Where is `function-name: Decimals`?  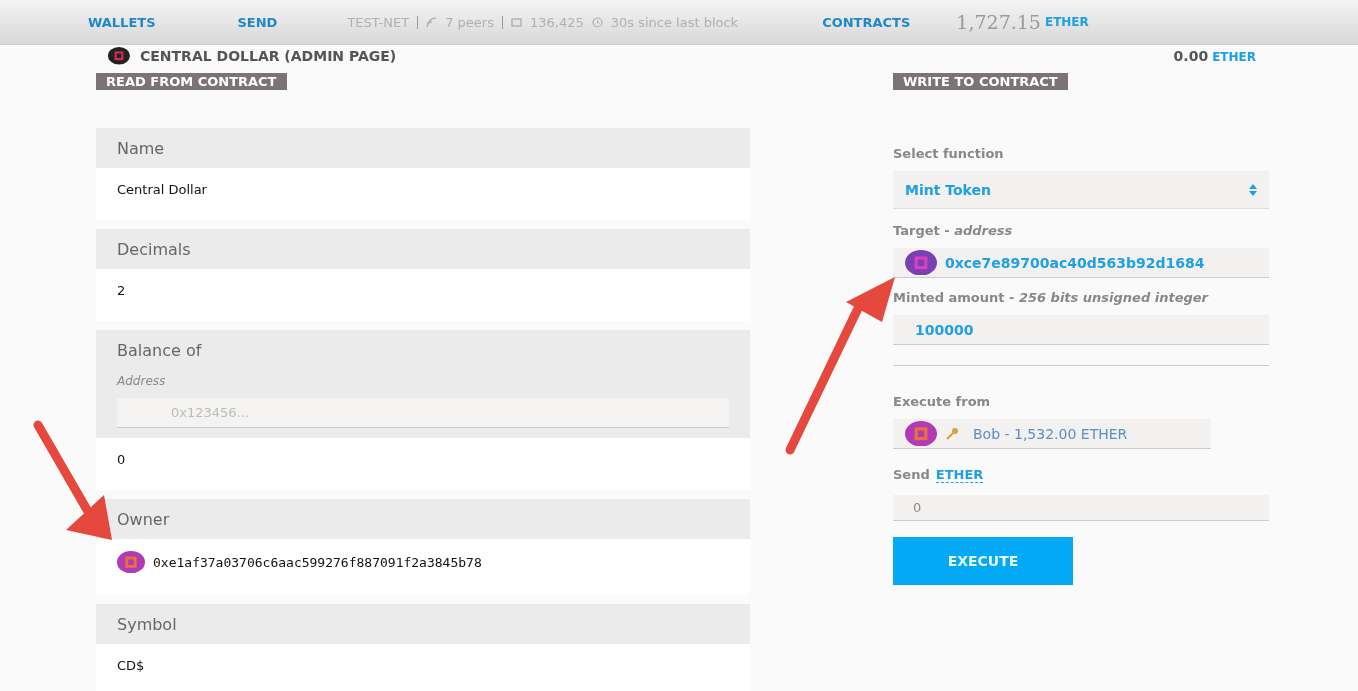
function-name: Decimals is located at coordinates (154, 249).